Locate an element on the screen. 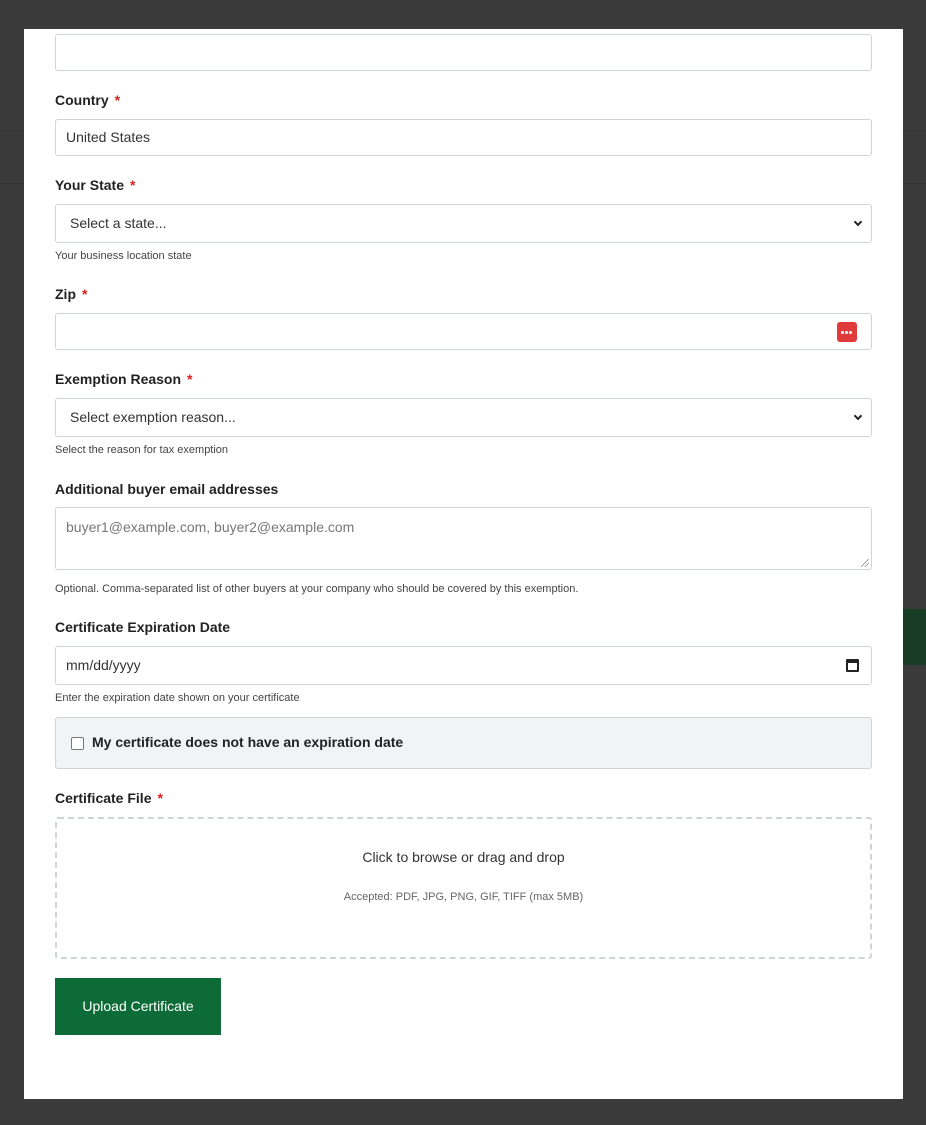  additional-emails-placeholder: buyer1@example.com, buyer2@example.com is located at coordinates (210, 527).